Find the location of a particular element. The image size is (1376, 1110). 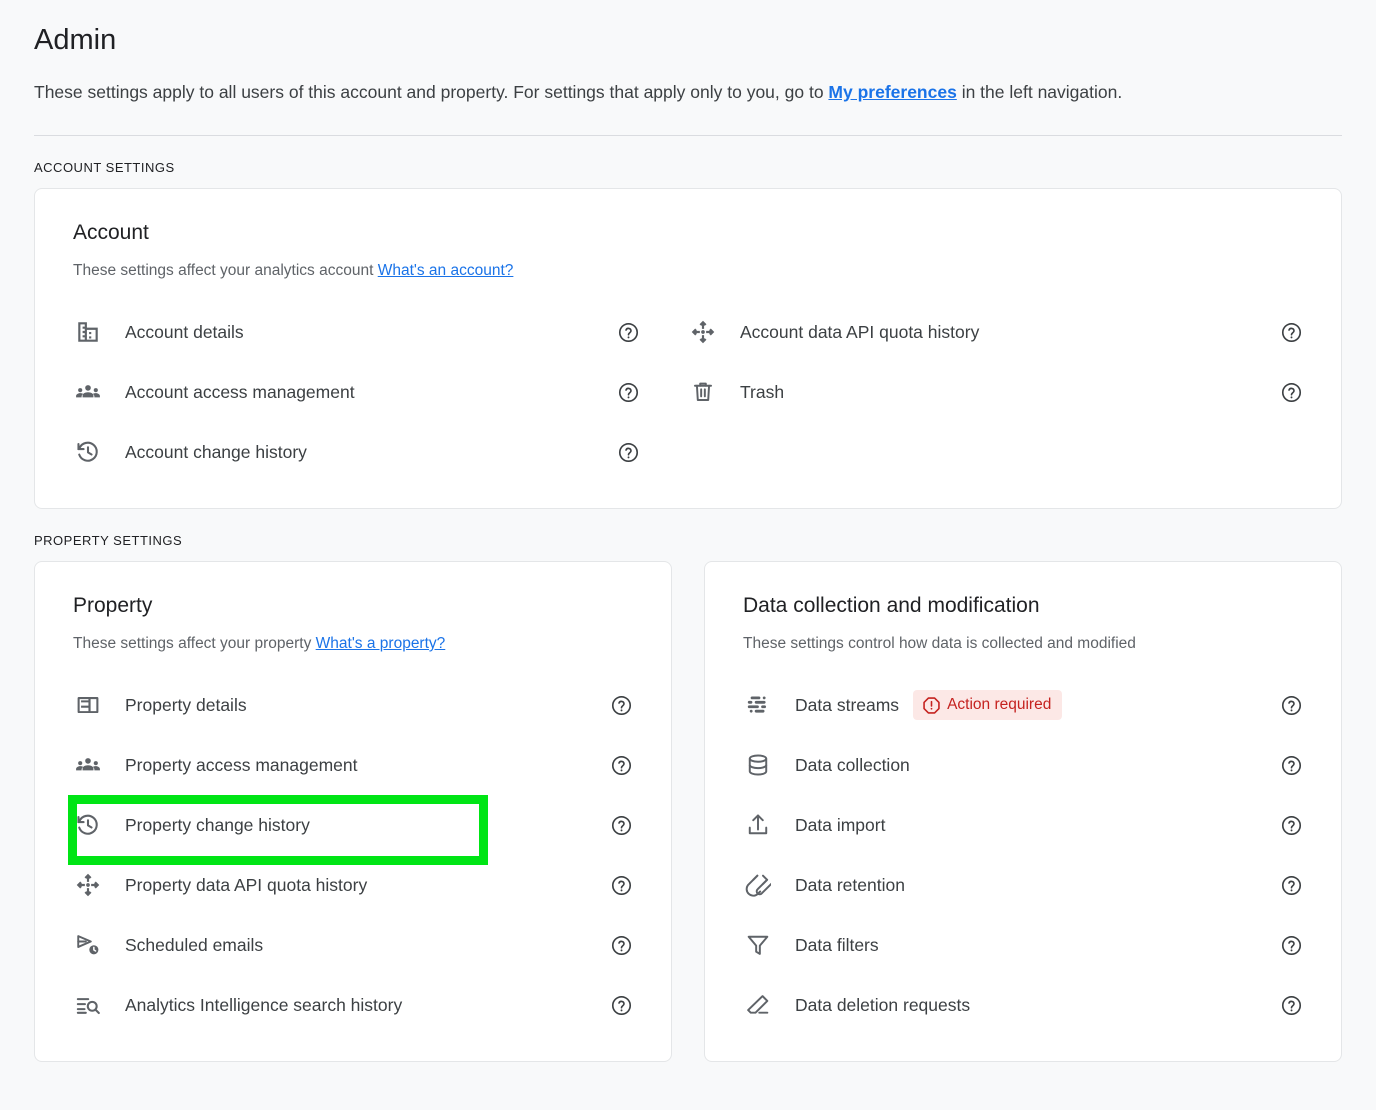

settings-row: Analytics Intelligence search history is located at coordinates (353, 1005).